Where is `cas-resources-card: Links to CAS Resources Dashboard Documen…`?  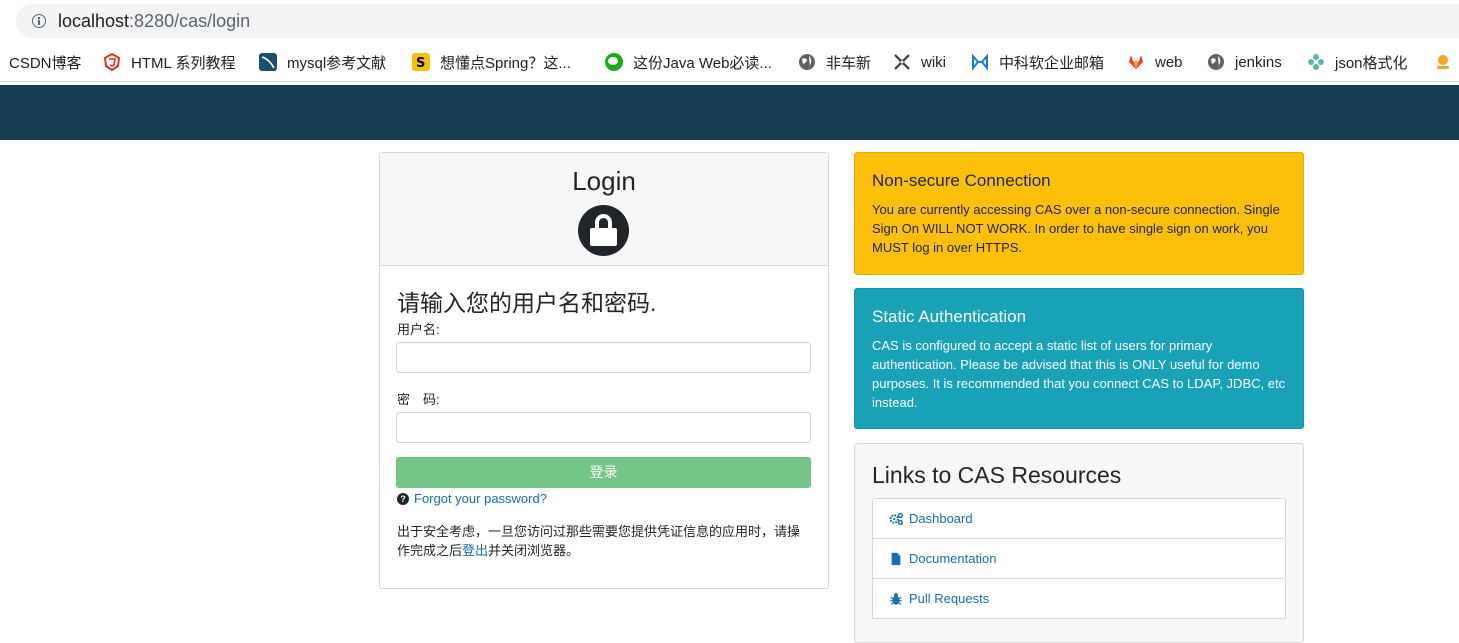
cas-resources-card: Links to CAS Resources Dashboard Documen… is located at coordinates (1079, 543).